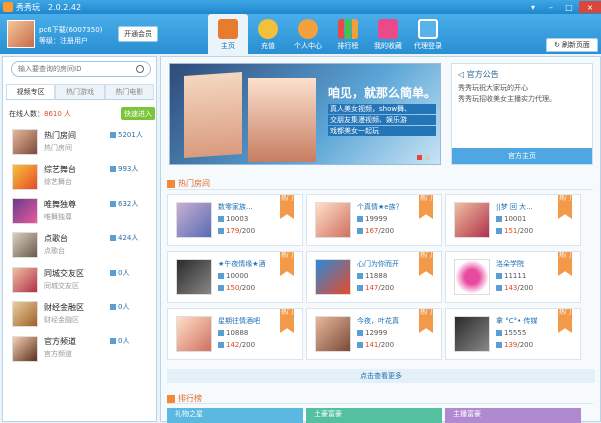 This screenshot has width=601, height=423. I want to click on category-subtitle: 财经金融区, so click(61, 319).